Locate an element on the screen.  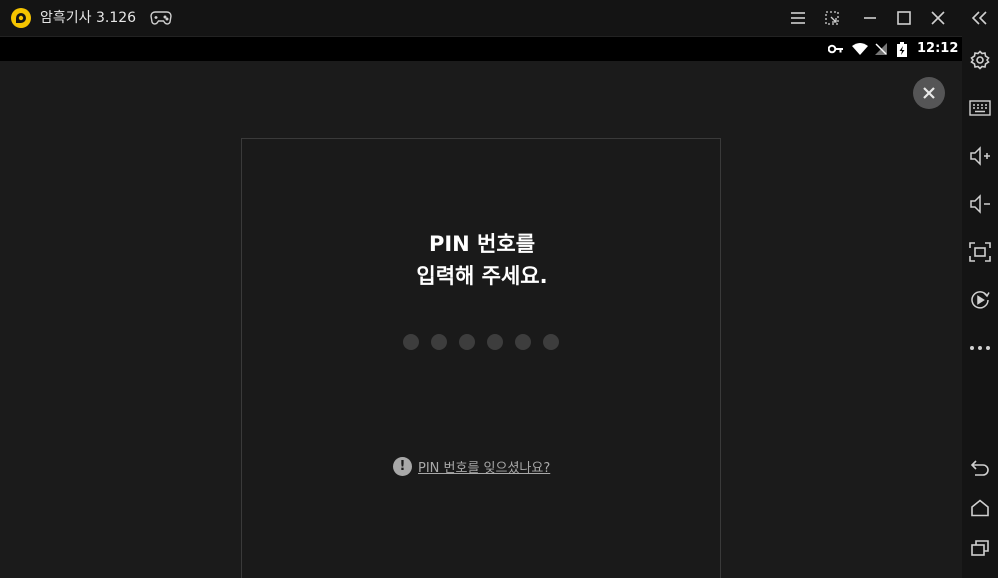
pin-dots is located at coordinates (481, 342).